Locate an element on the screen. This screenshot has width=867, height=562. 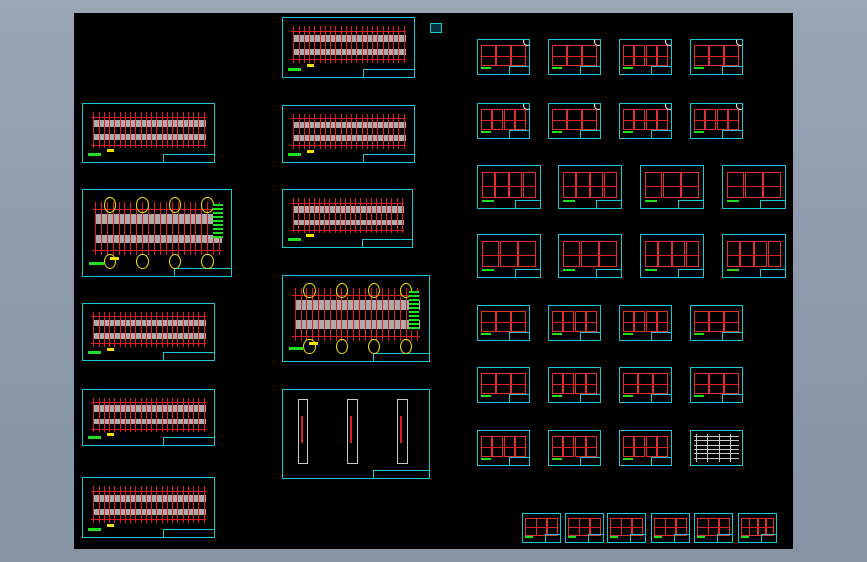
detail-sheet-r4c2 is located at coordinates (590, 256).